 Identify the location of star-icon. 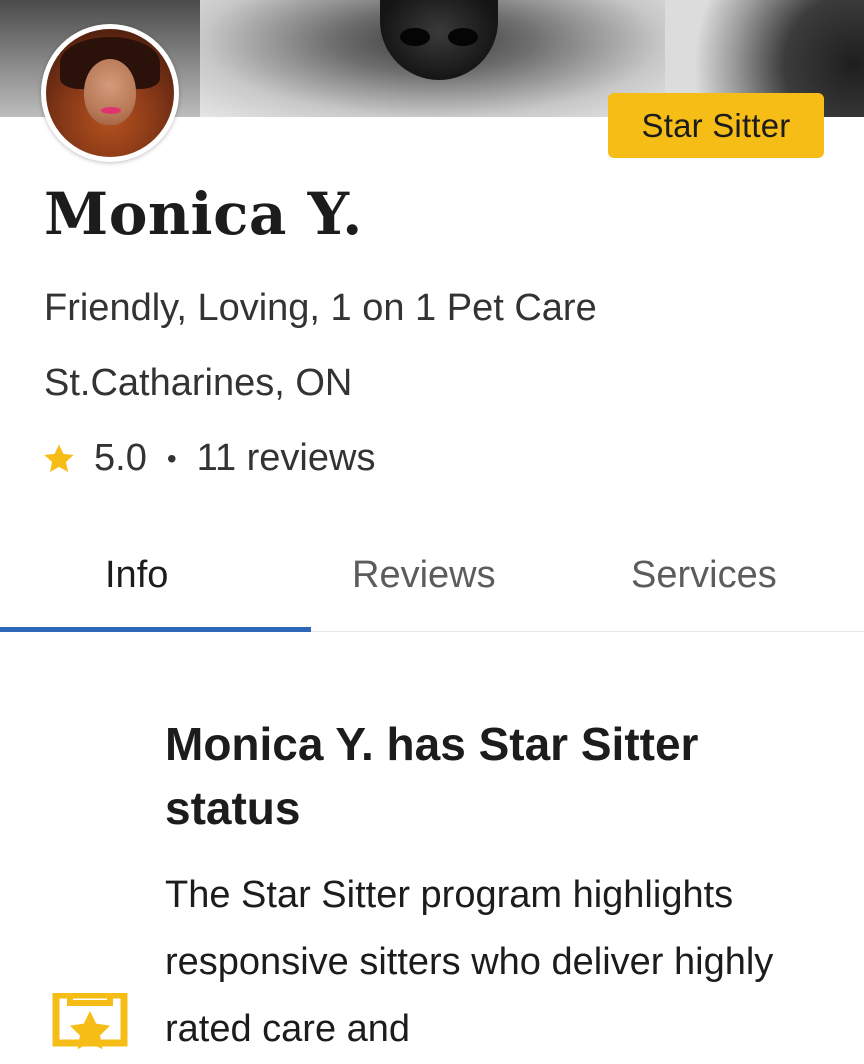
(59, 458).